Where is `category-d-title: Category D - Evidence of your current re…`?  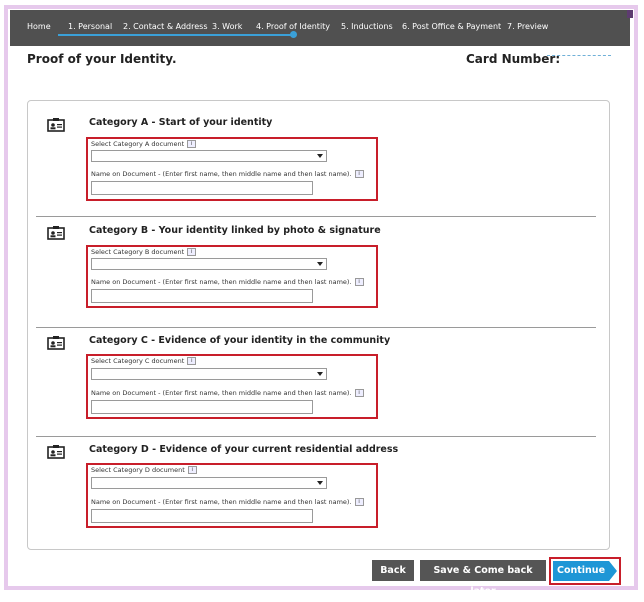
category-d-title: Category D - Evidence of your current re… is located at coordinates (244, 449).